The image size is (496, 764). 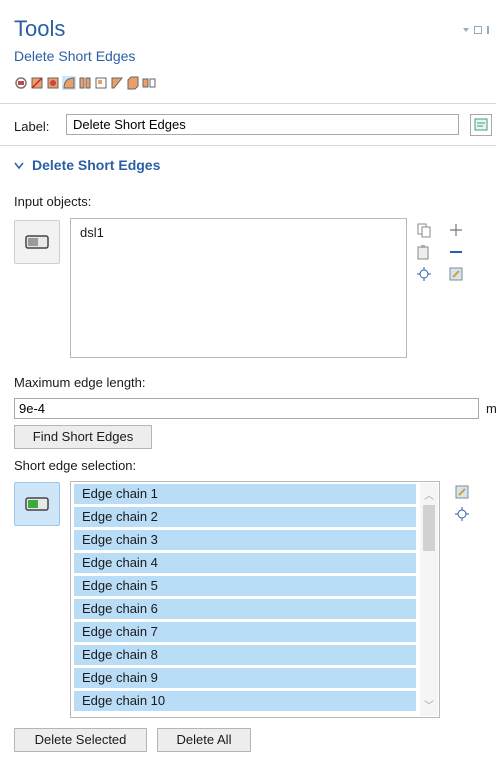 I want to click on max-edge-unit: m, so click(x=491, y=408).